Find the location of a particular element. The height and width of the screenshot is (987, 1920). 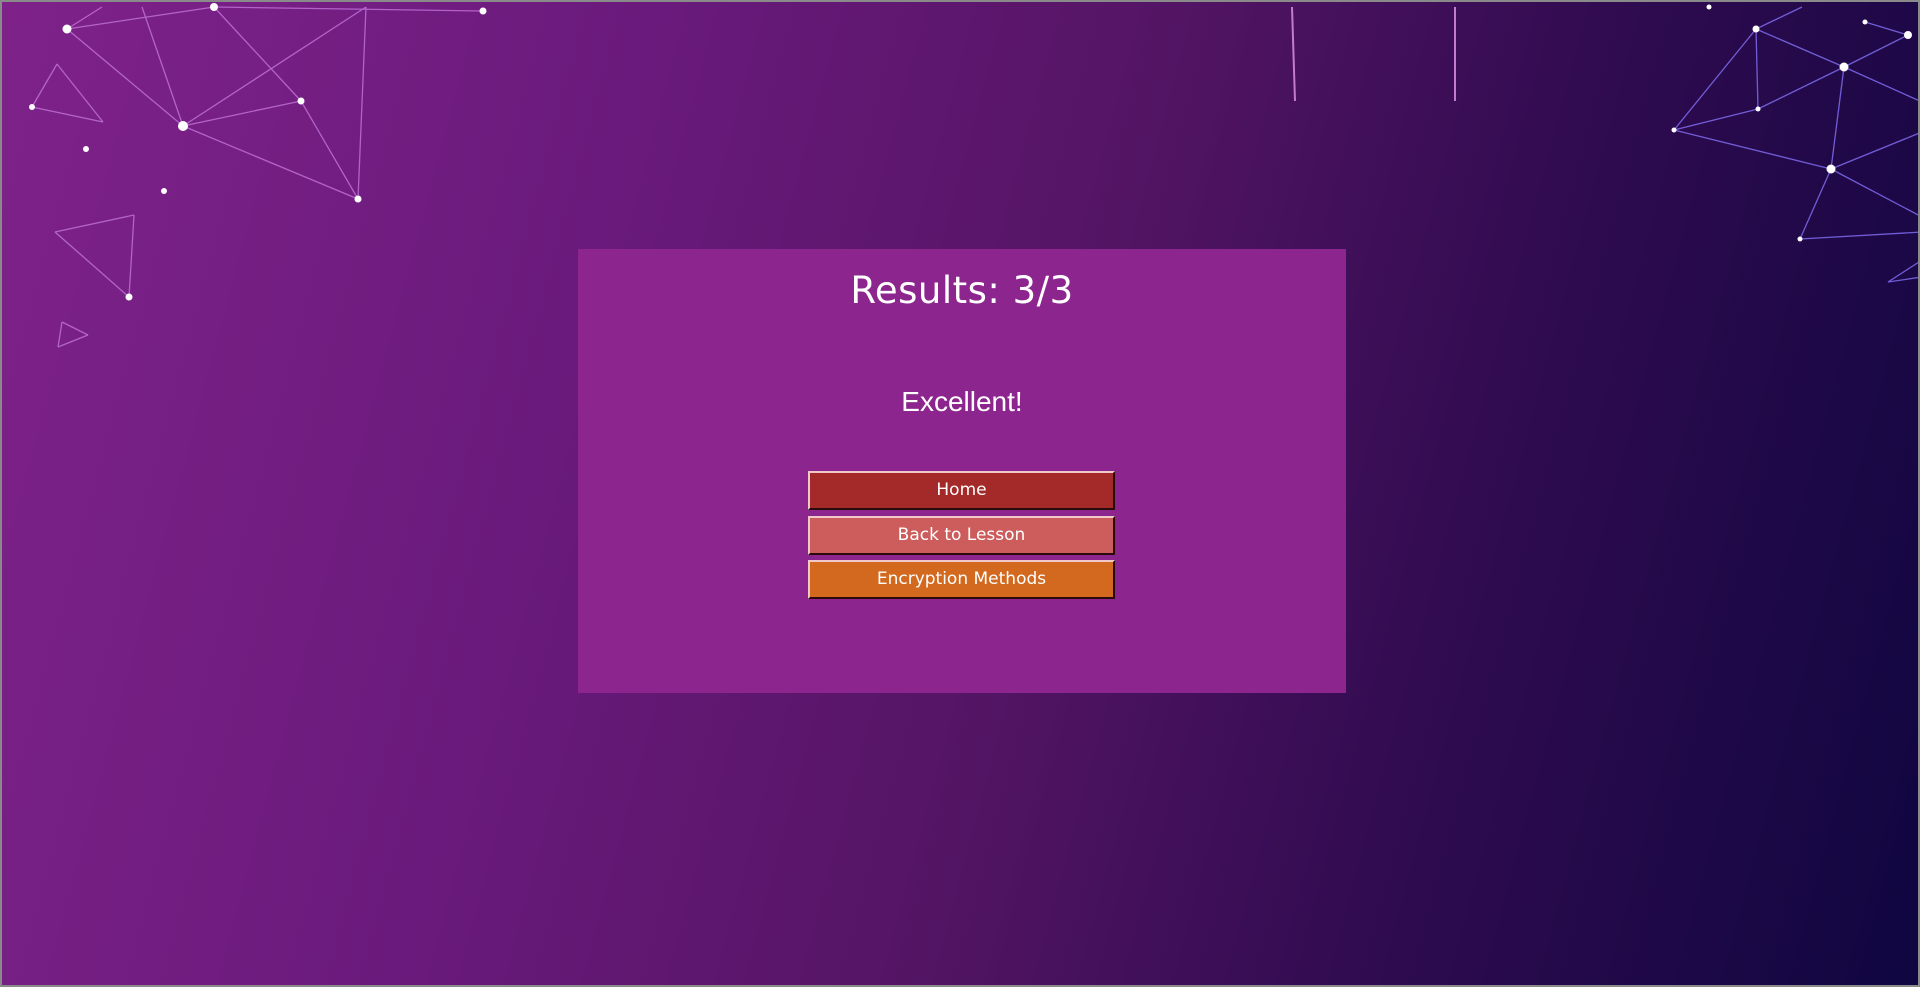

results-score-title: Results: 3/3 is located at coordinates (962, 290).